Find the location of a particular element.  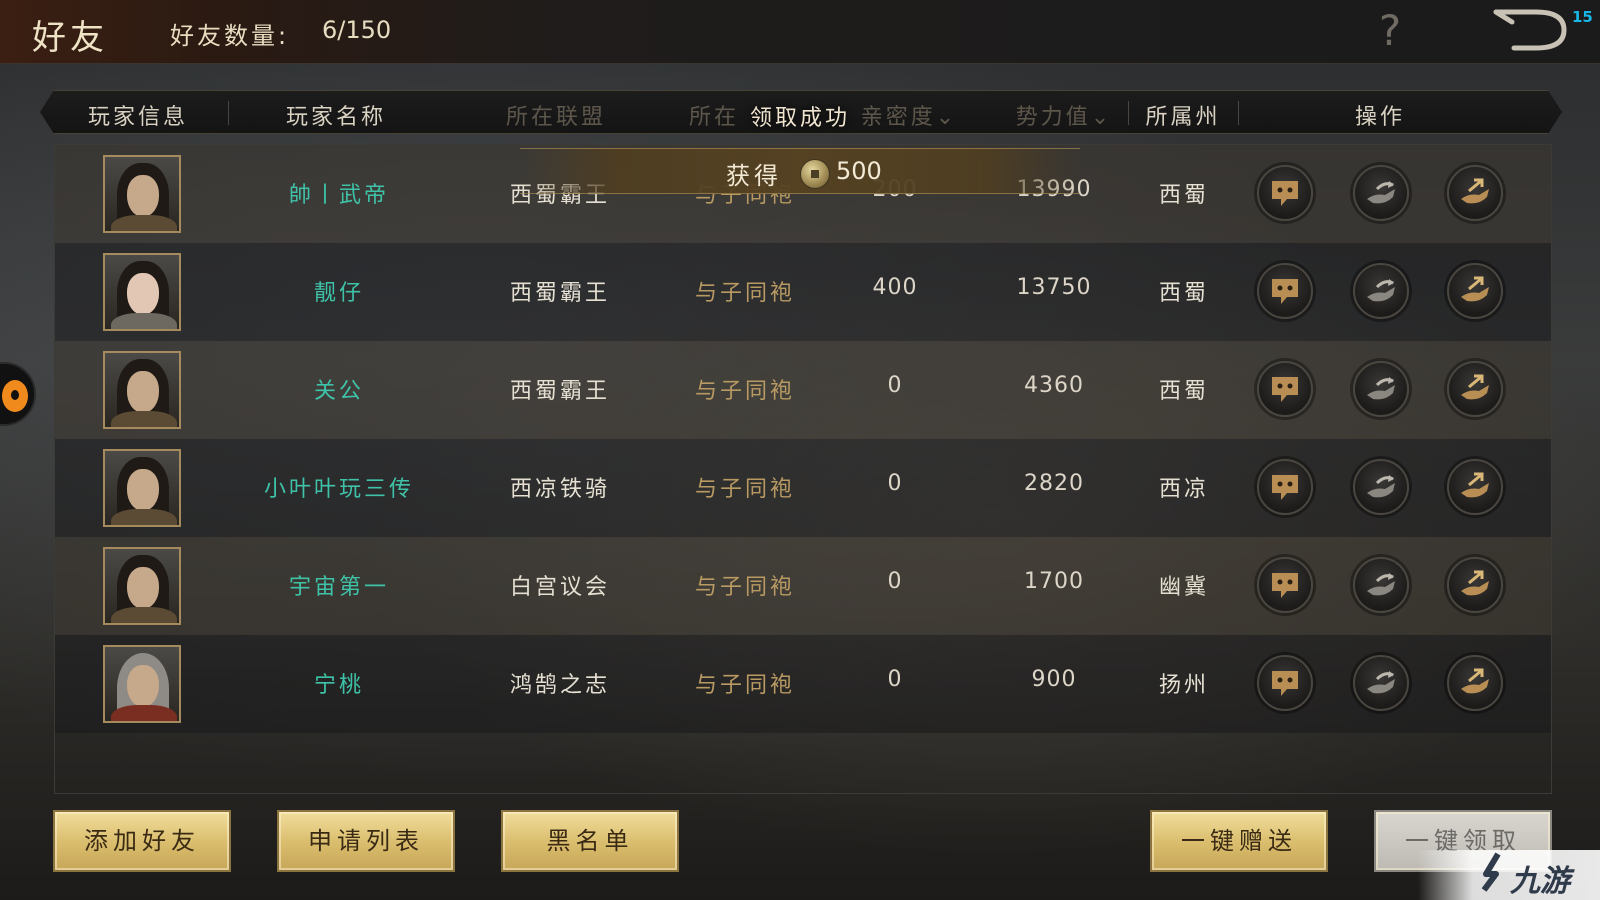

toast-amount: 500 is located at coordinates (859, 171).